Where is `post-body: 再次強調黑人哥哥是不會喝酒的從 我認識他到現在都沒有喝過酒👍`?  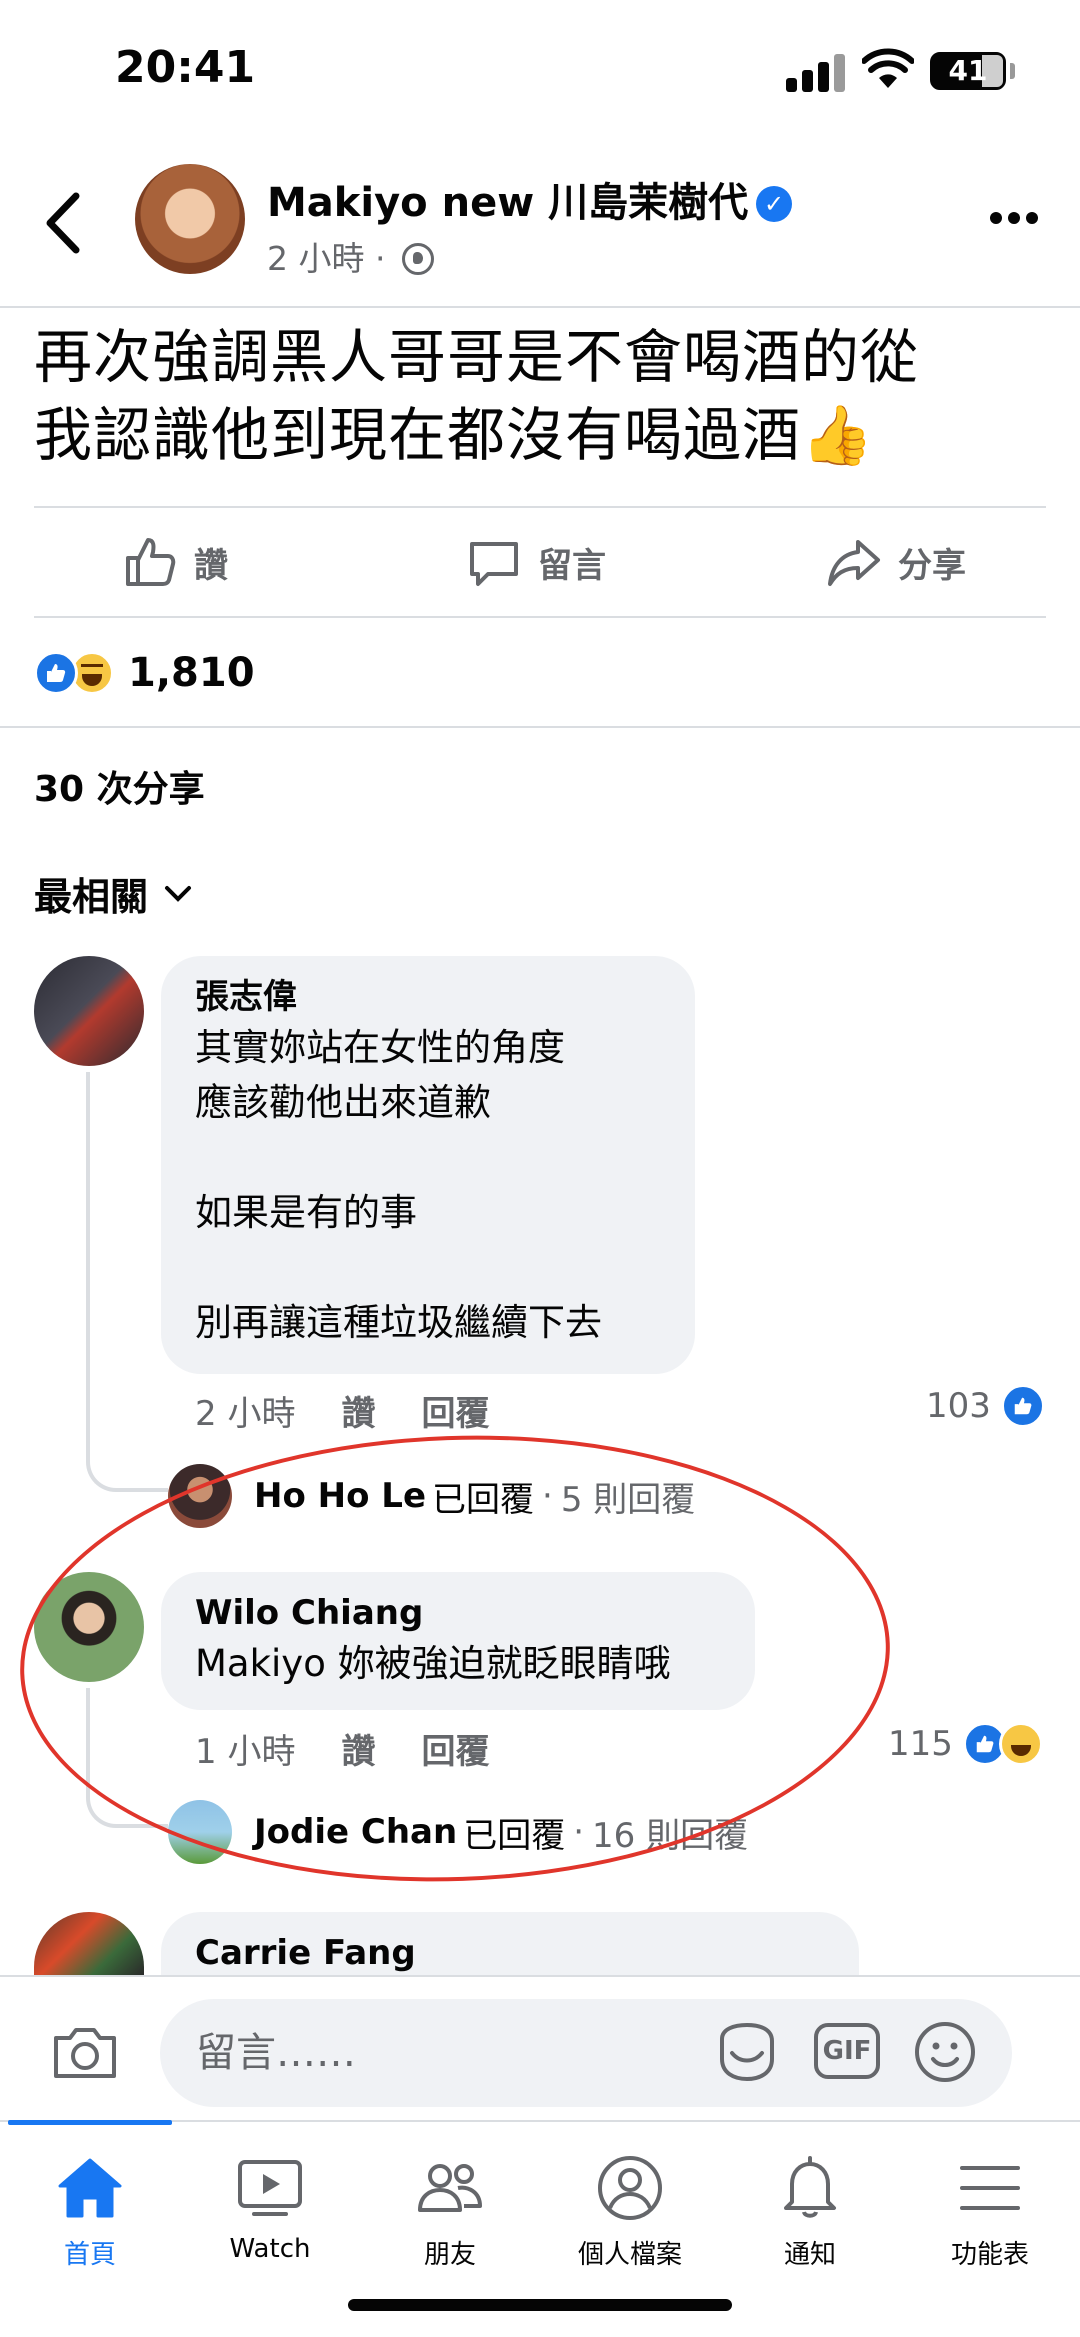
post-body: 再次強調黑人哥哥是不會喝酒的從 我認識他到現在都沒有喝過酒👍 is located at coordinates (544, 396).